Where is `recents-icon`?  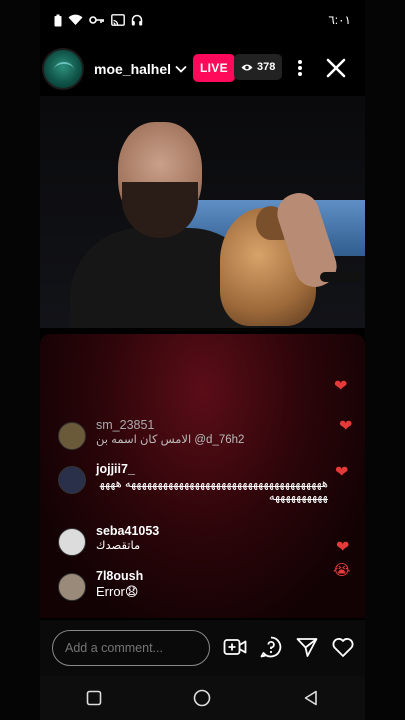 recents-icon is located at coordinates (94, 698).